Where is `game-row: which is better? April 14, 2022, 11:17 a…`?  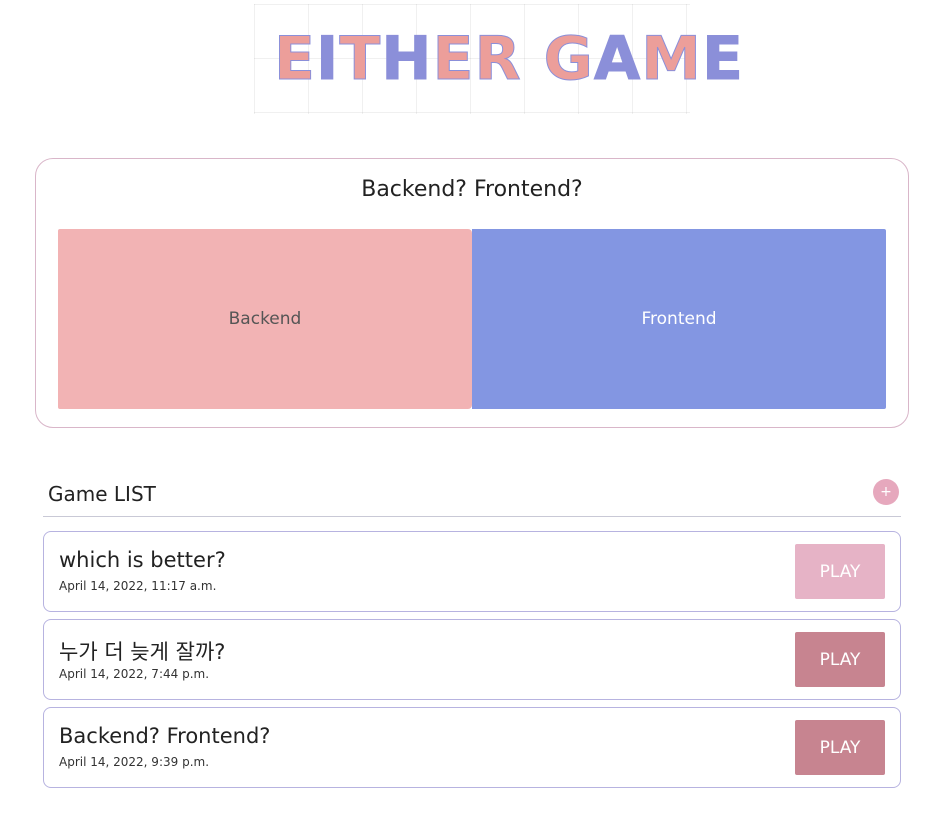
game-row: which is better? April 14, 2022, 11:17 a… is located at coordinates (472, 571).